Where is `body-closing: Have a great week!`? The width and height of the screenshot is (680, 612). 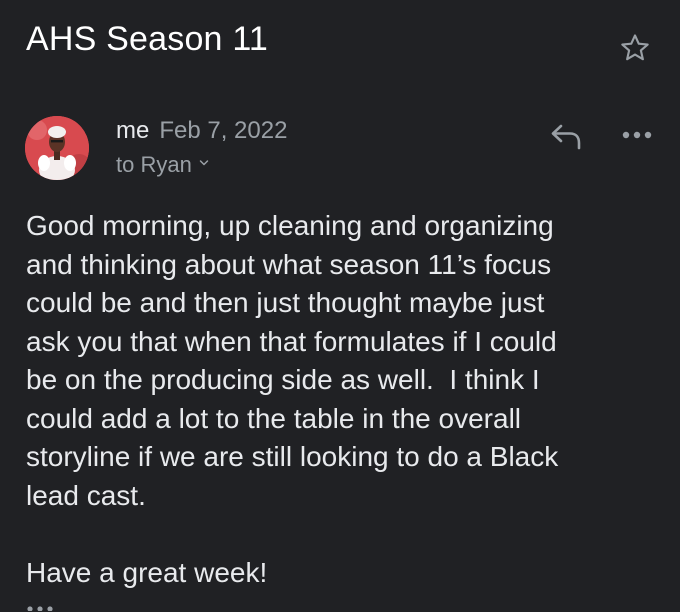 body-closing: Have a great week! is located at coordinates (147, 572).